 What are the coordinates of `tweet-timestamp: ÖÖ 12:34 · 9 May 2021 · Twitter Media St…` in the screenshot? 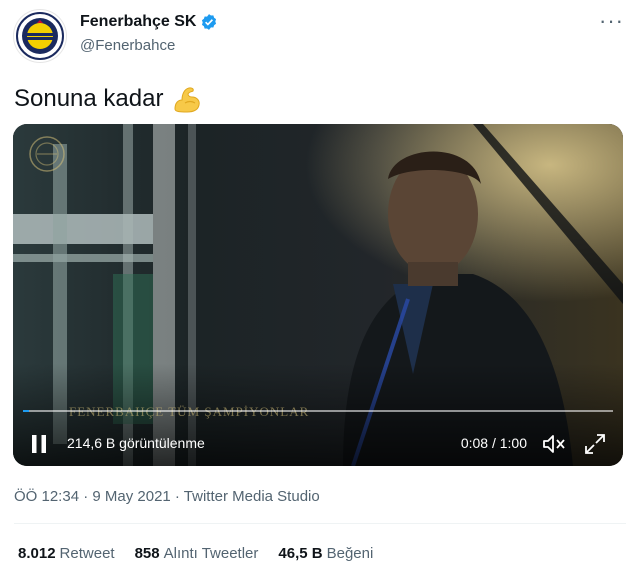 It's located at (167, 496).